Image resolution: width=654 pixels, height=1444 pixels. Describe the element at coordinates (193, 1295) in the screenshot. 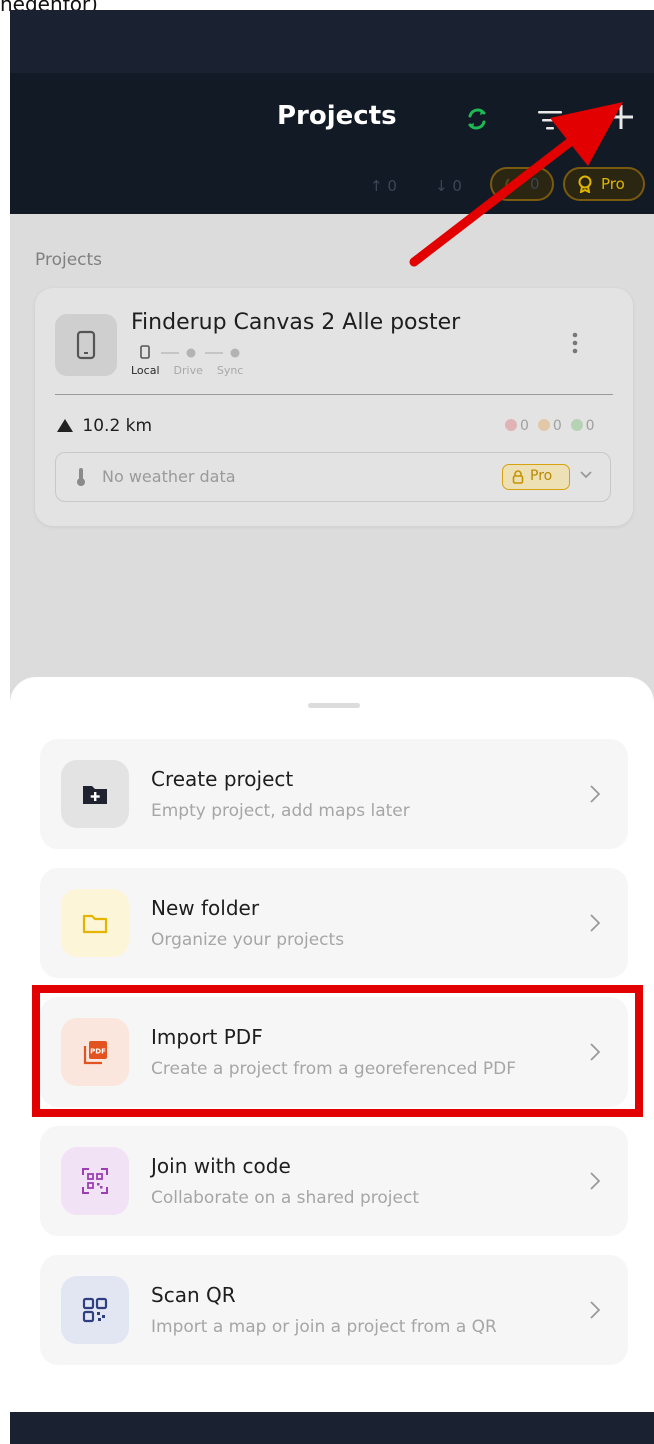

I see `scan-qr-title: Scan QR` at that location.